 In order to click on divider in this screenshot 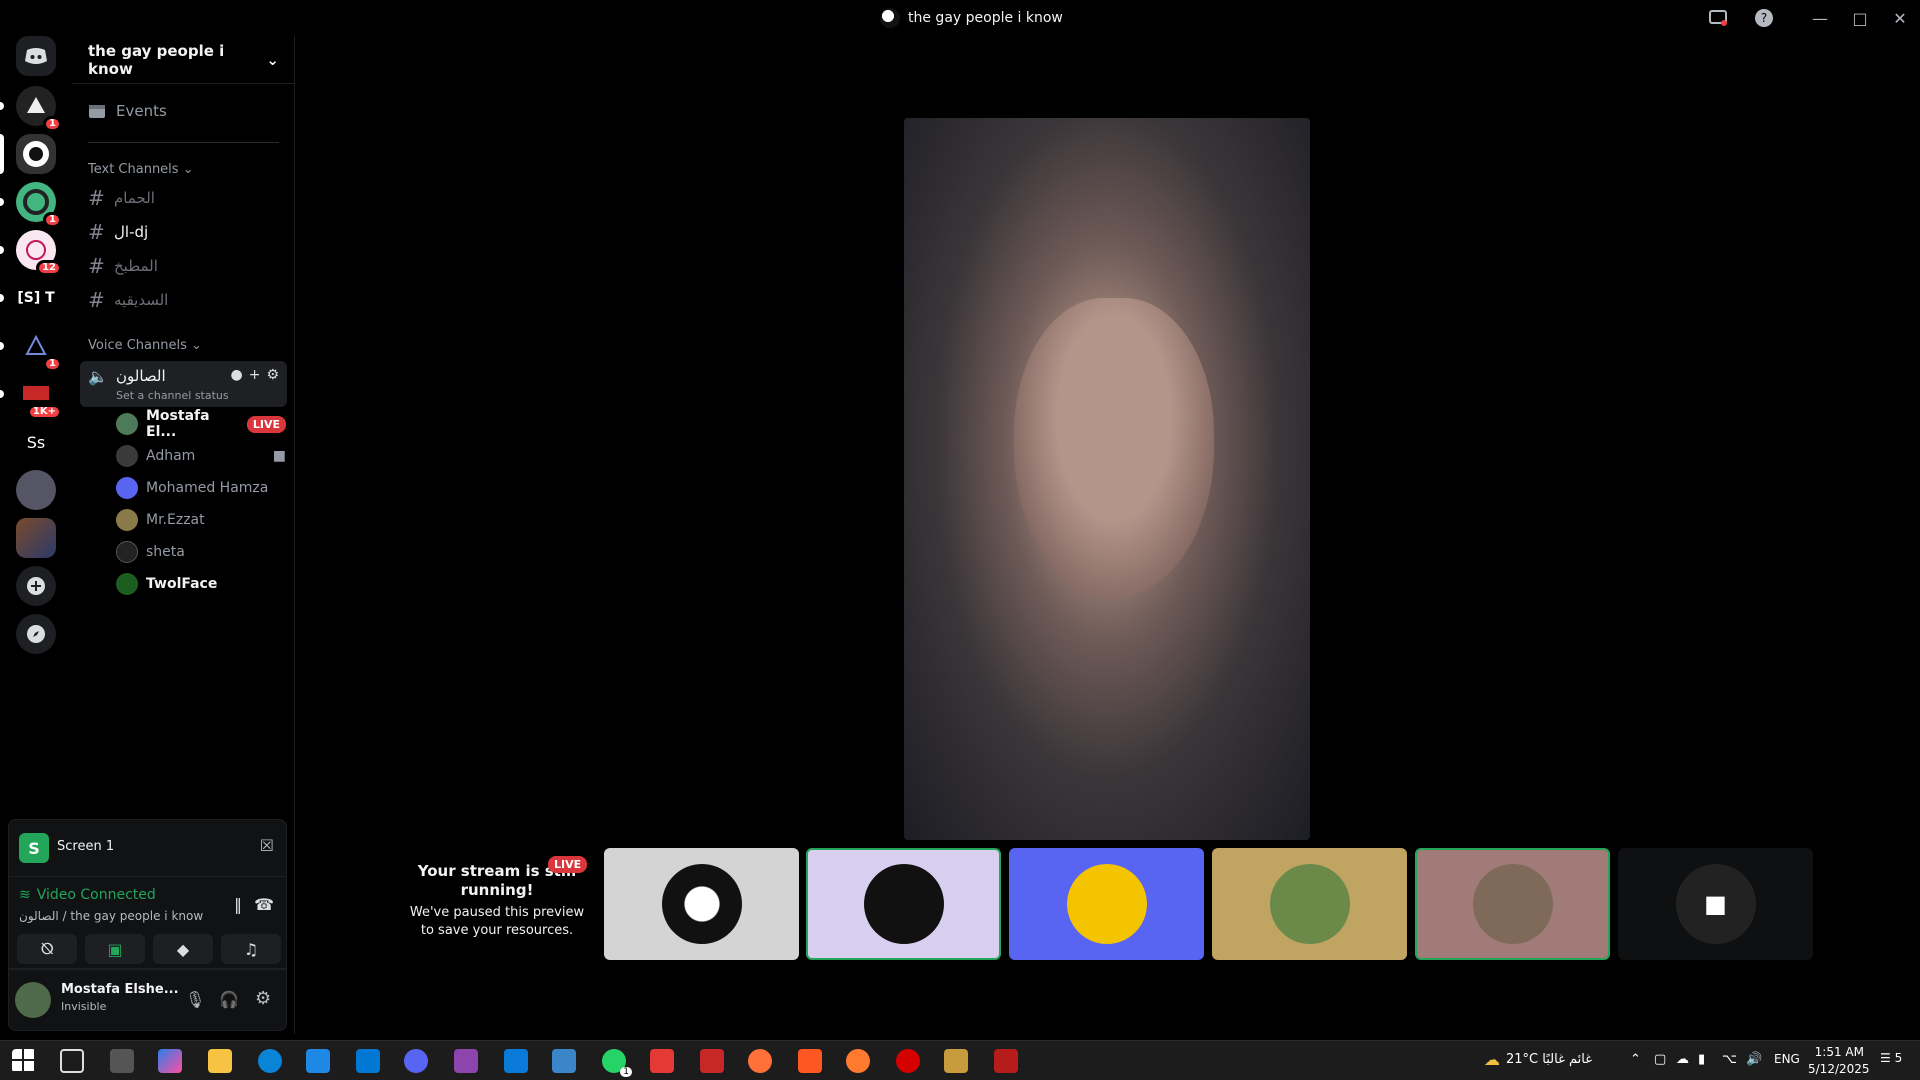, I will do `click(183, 142)`.